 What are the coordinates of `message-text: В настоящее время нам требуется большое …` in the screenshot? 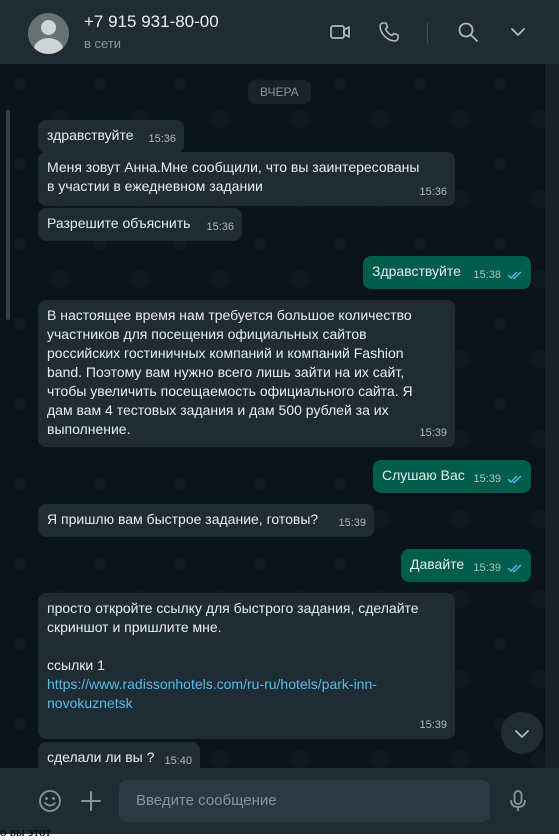 It's located at (230, 372).